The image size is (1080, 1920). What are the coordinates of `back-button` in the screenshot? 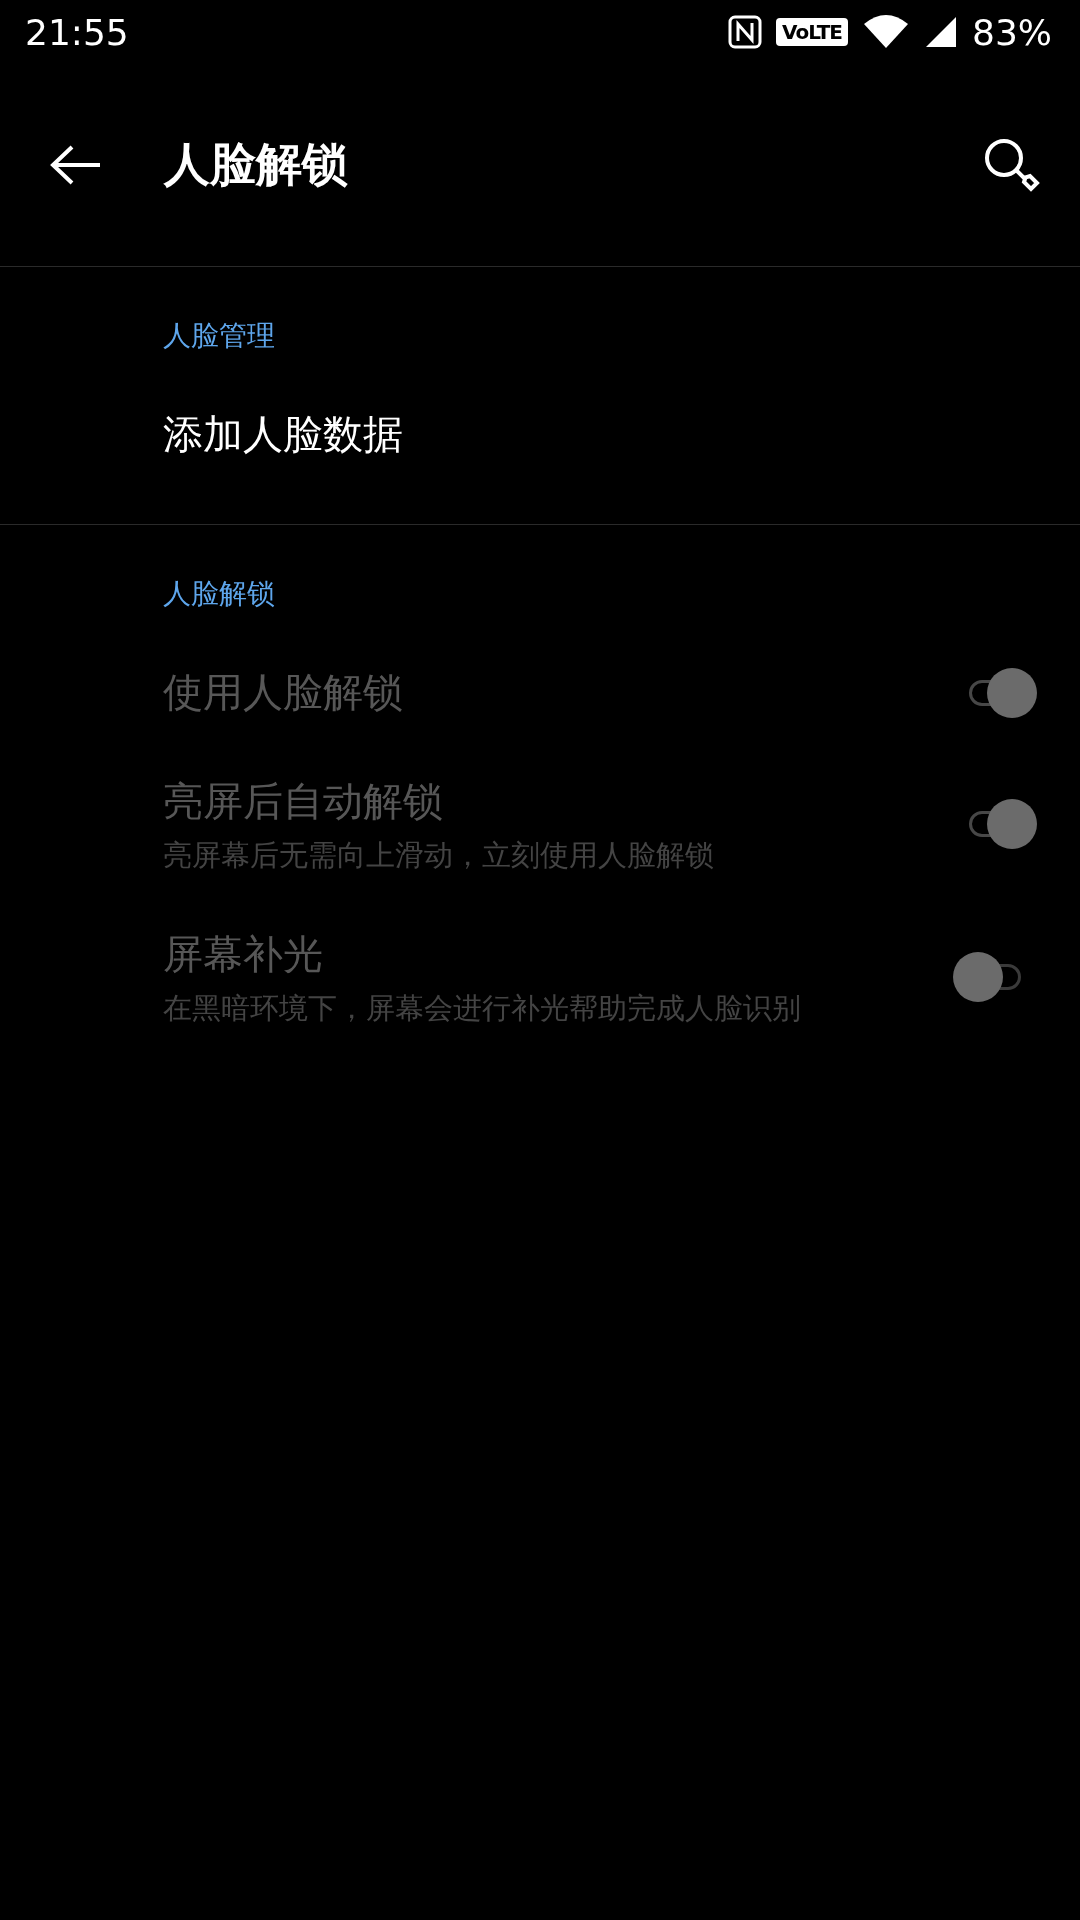 It's located at (76, 165).